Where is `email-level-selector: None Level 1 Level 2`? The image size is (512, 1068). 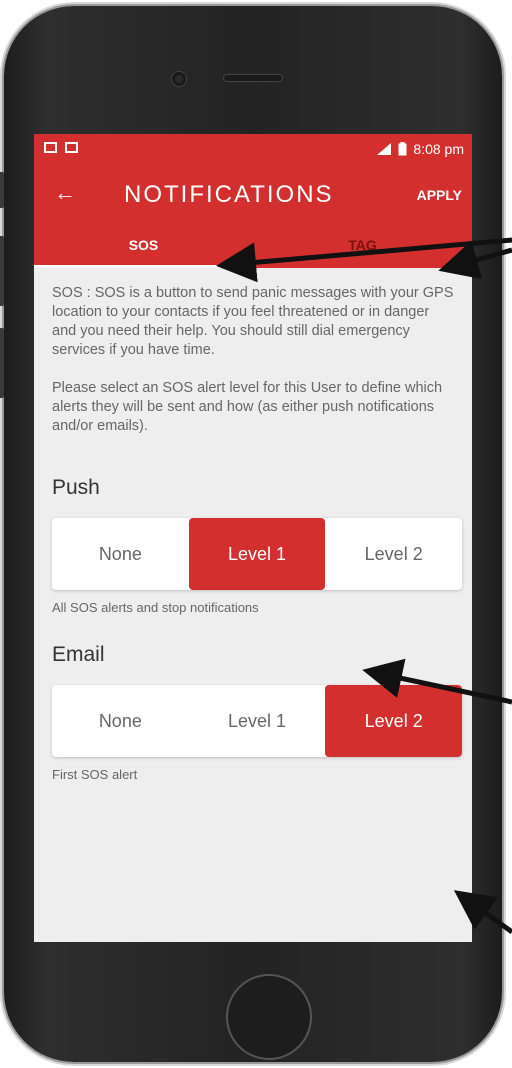 email-level-selector: None Level 1 Level 2 is located at coordinates (257, 721).